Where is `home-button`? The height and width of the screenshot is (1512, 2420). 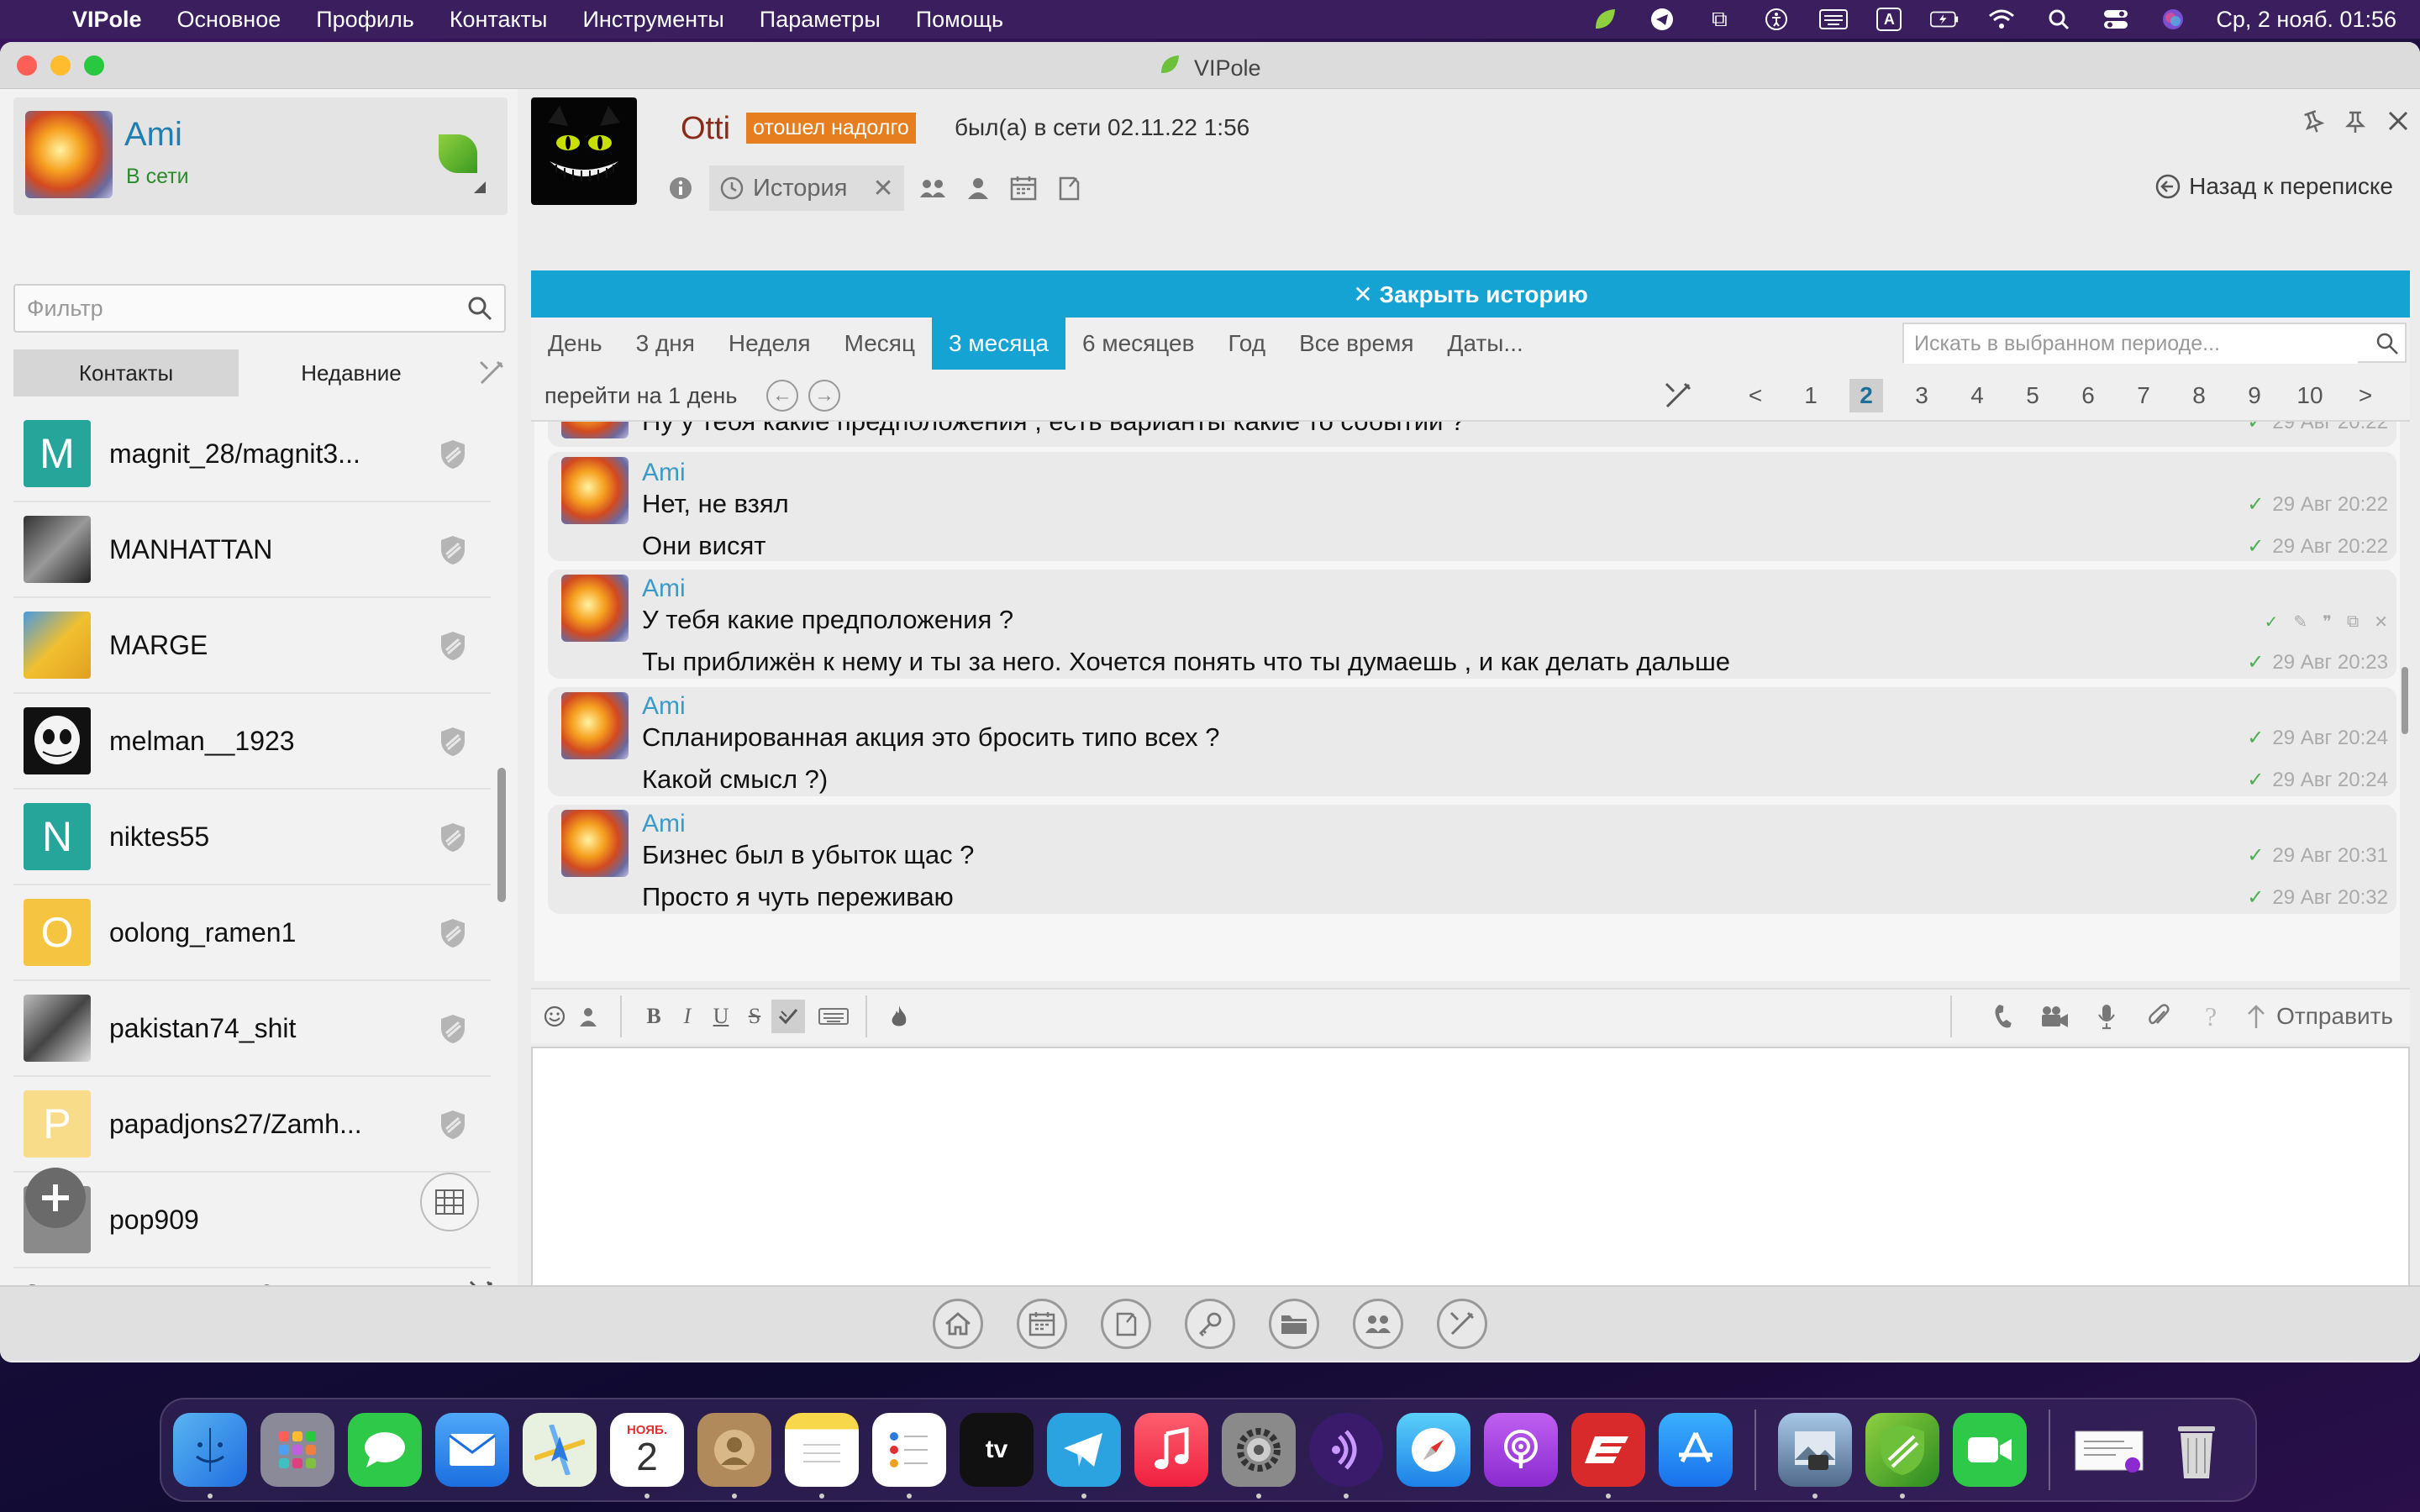 home-button is located at coordinates (958, 1324).